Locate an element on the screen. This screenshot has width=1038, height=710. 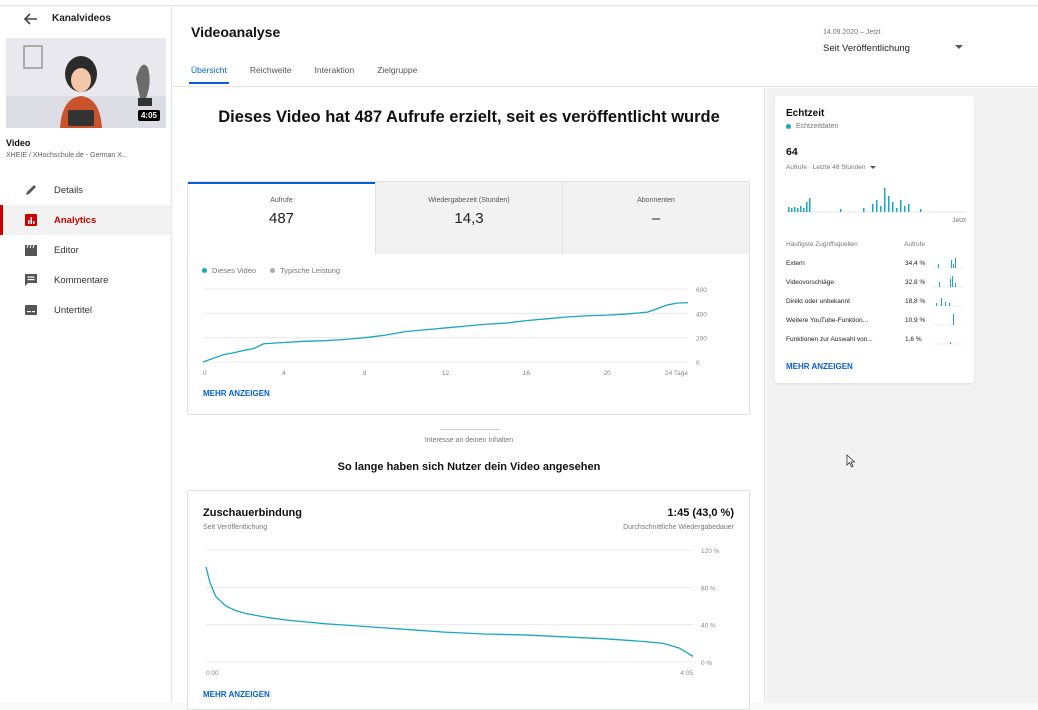
retention-line-chart: 120 % 80 % 40 % 0 % 0:00 4:05 is located at coordinates (462, 612).